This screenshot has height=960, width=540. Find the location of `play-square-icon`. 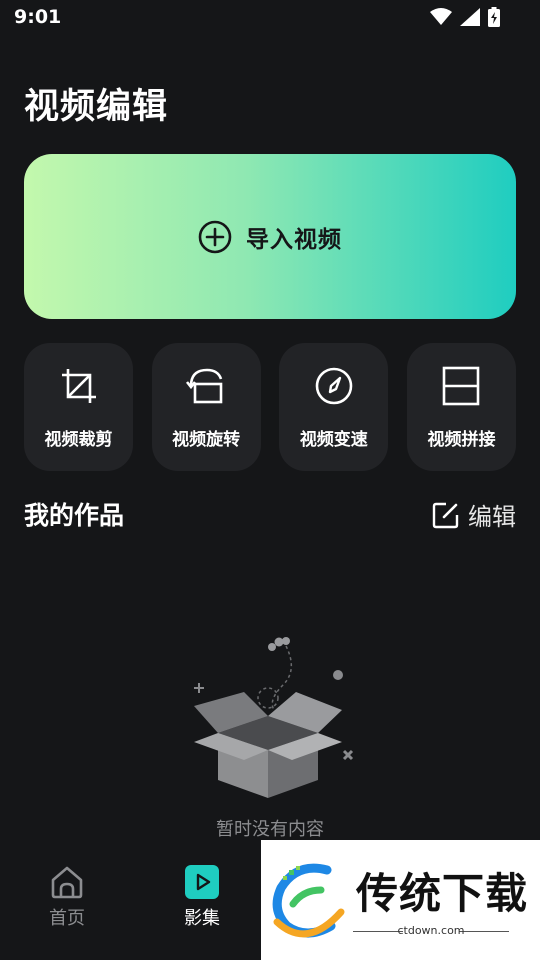

play-square-icon is located at coordinates (202, 882).